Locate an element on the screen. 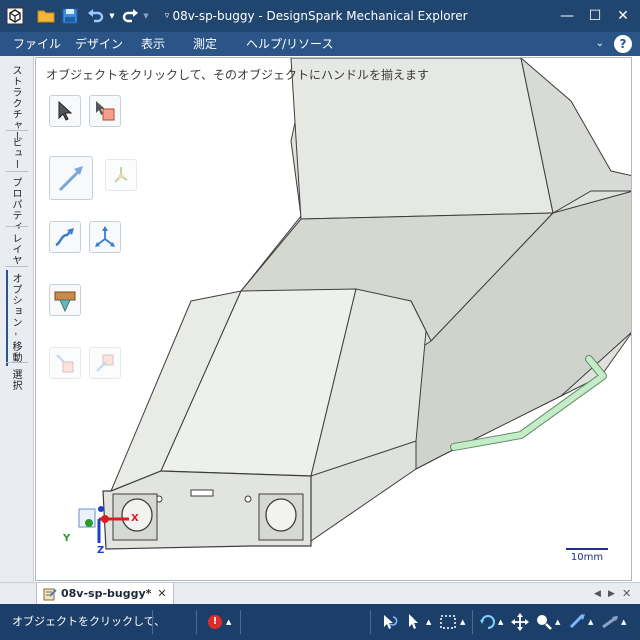 This screenshot has width=640, height=640. menu-file: ファイル is located at coordinates (37, 44).